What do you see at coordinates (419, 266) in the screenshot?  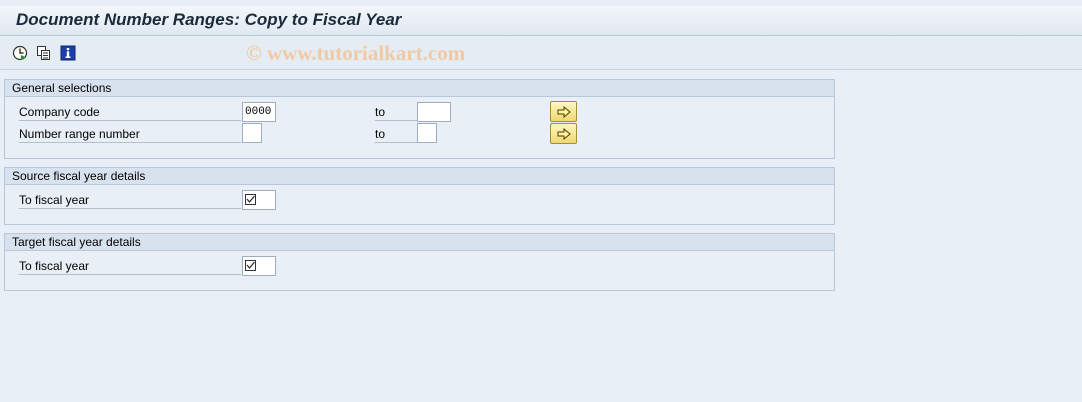 I see `target-fiscal-year-row: To fiscal year` at bounding box center [419, 266].